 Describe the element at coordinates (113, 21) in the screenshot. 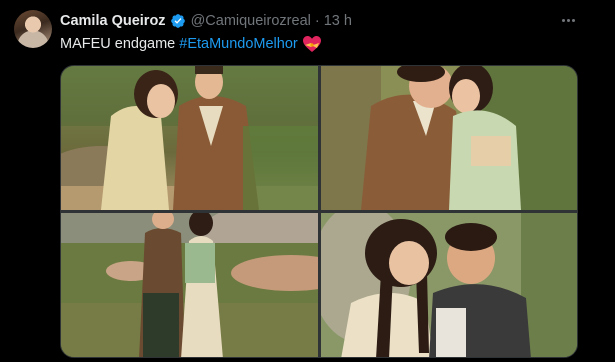

I see `author-name: Camila Queiroz` at that location.